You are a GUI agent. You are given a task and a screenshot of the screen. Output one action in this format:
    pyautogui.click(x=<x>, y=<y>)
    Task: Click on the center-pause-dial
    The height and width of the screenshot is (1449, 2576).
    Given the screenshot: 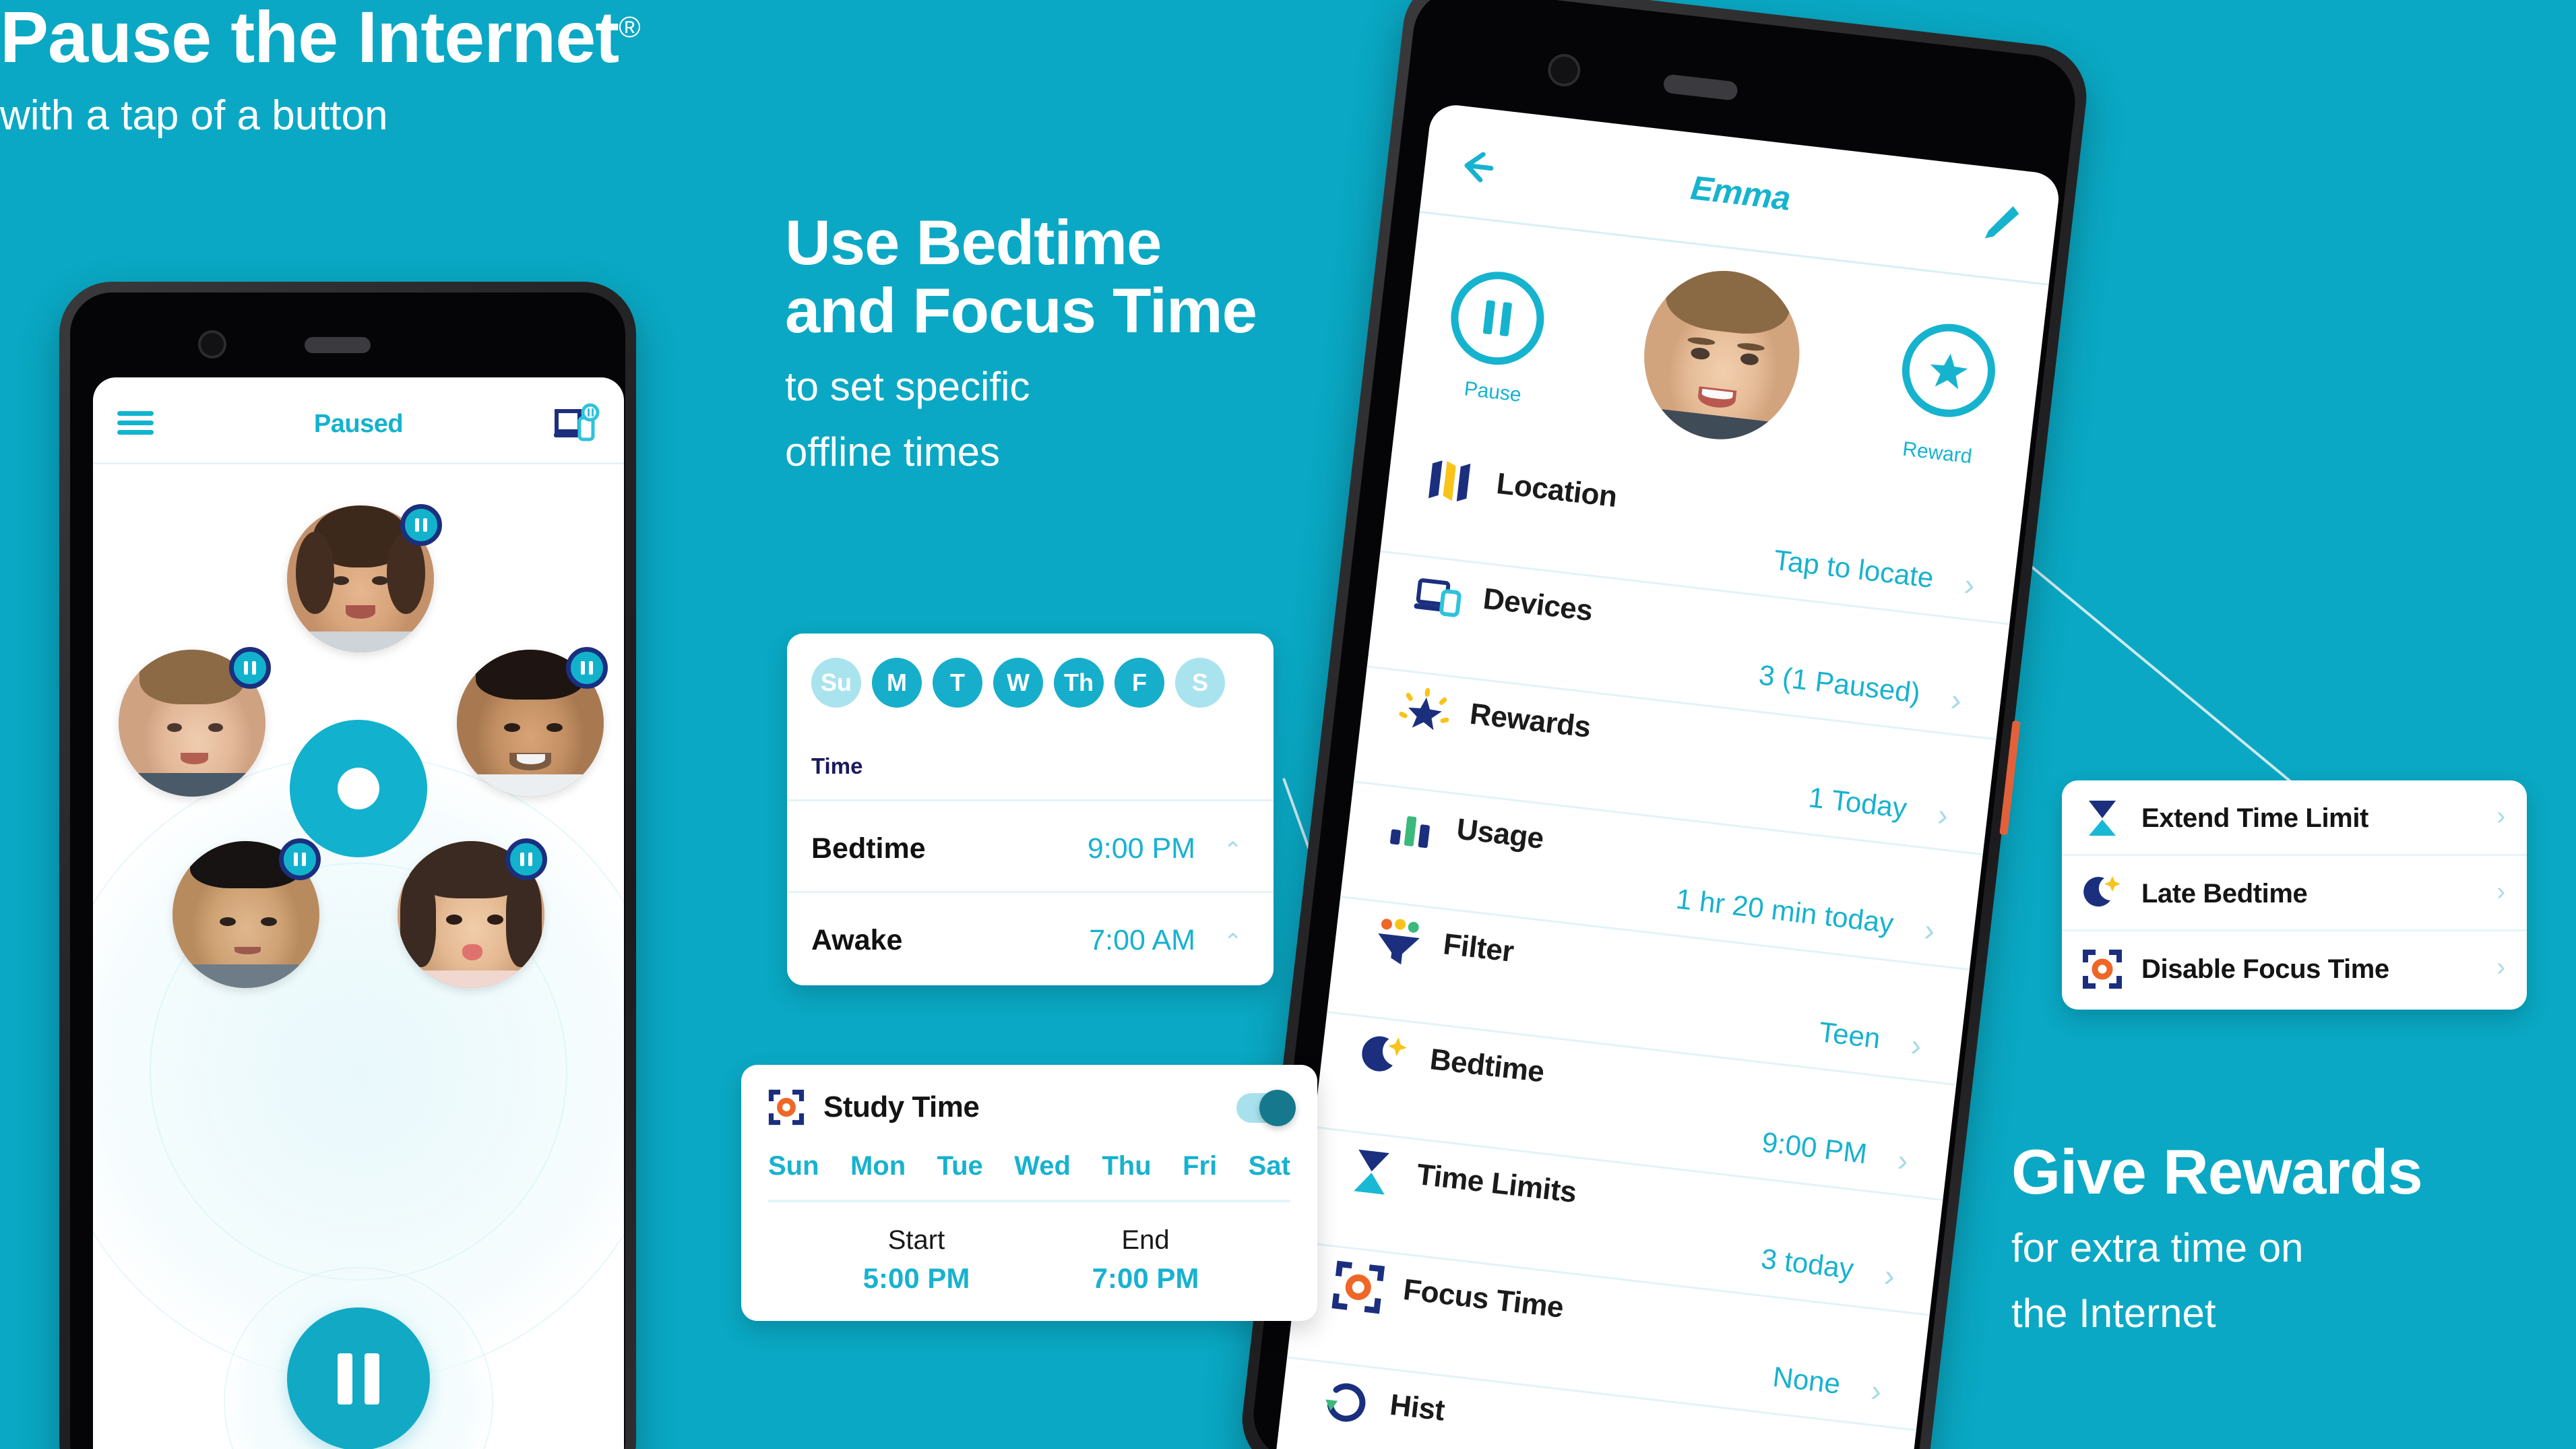 What is the action you would take?
    pyautogui.click(x=358, y=788)
    